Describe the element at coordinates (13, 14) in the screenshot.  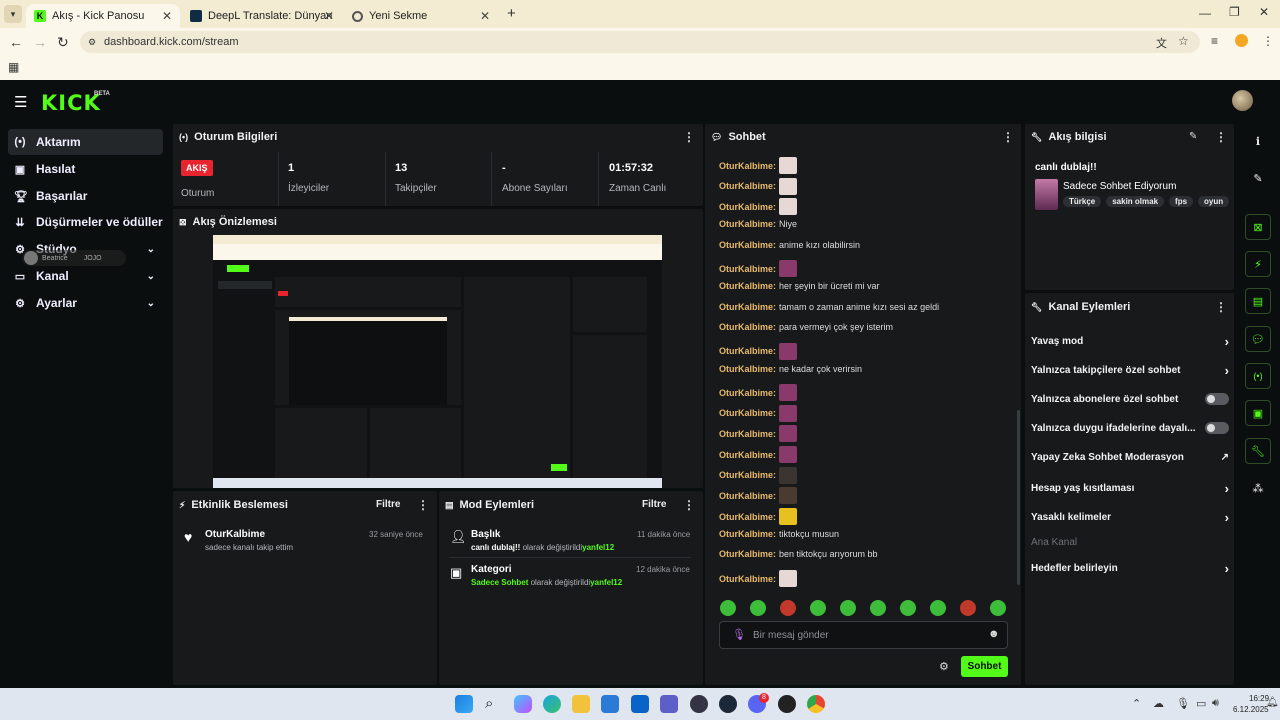
I see `tab-list-chevron-icon: ▾` at that location.